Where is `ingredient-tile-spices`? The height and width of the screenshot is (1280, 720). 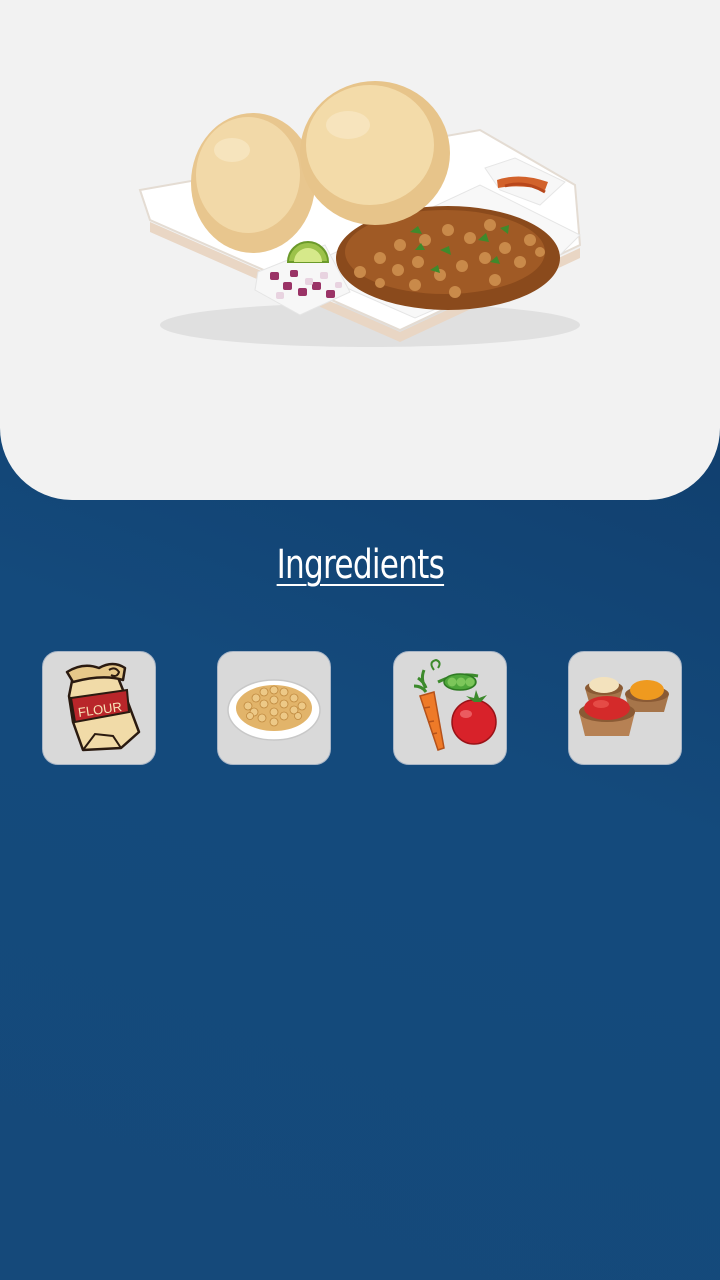 ingredient-tile-spices is located at coordinates (625, 708).